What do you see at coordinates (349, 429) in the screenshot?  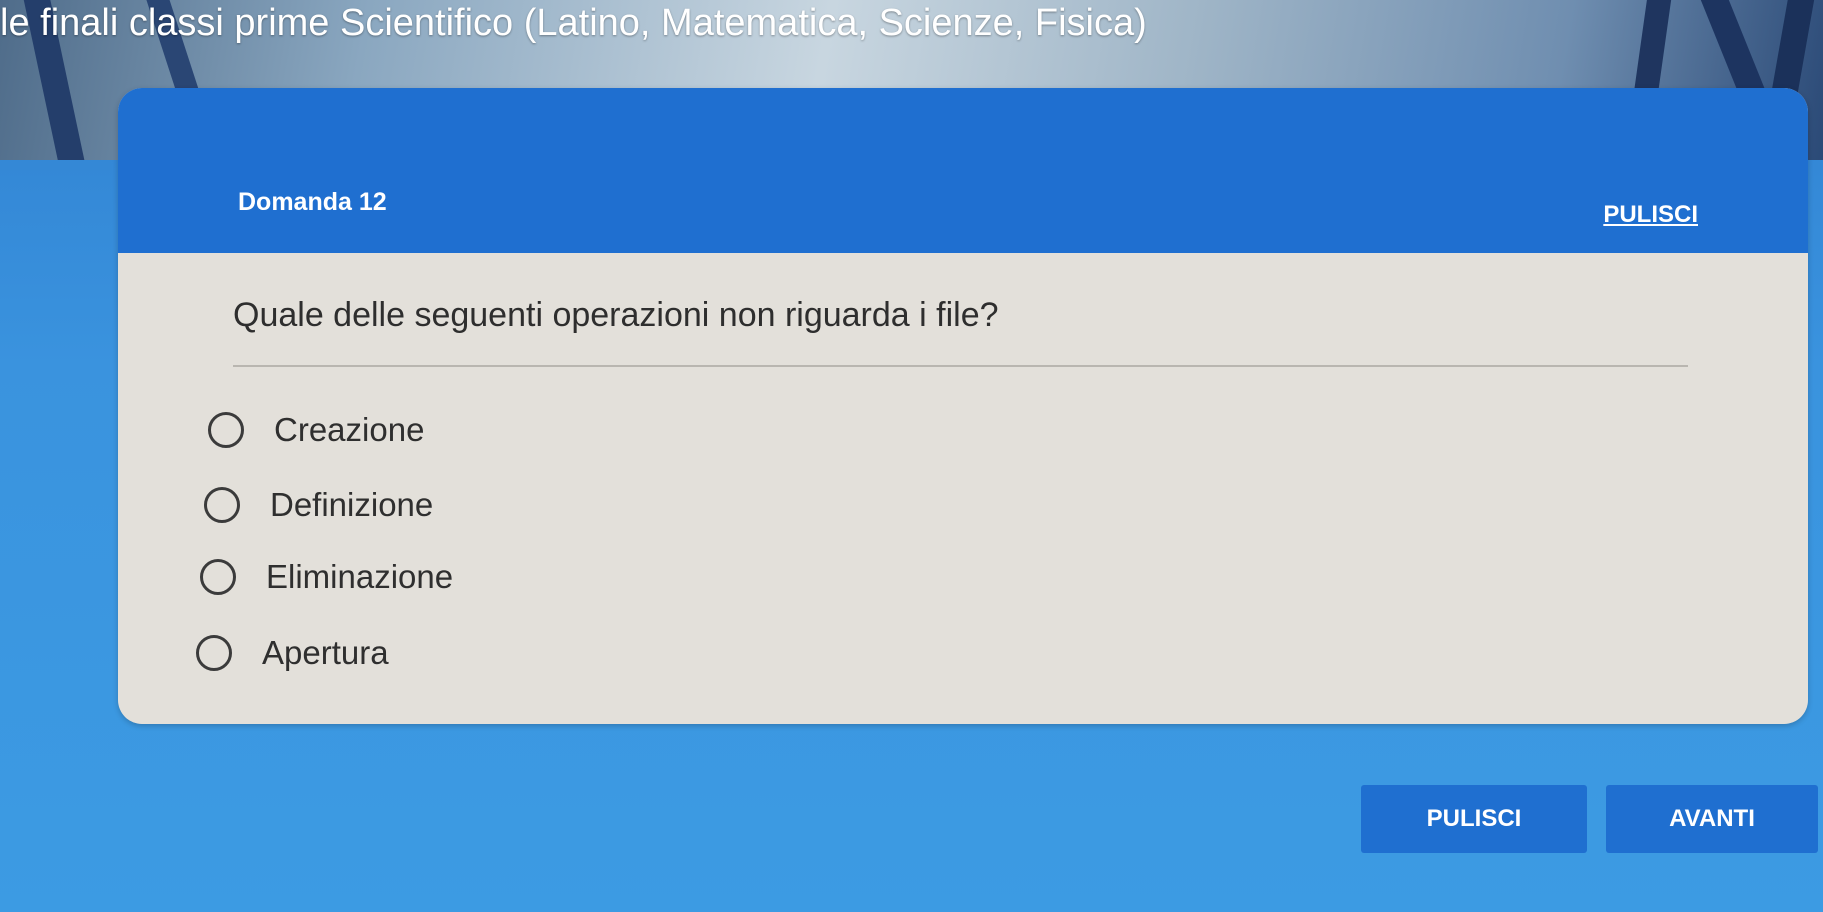 I see `answer-option-label: Creazione` at bounding box center [349, 429].